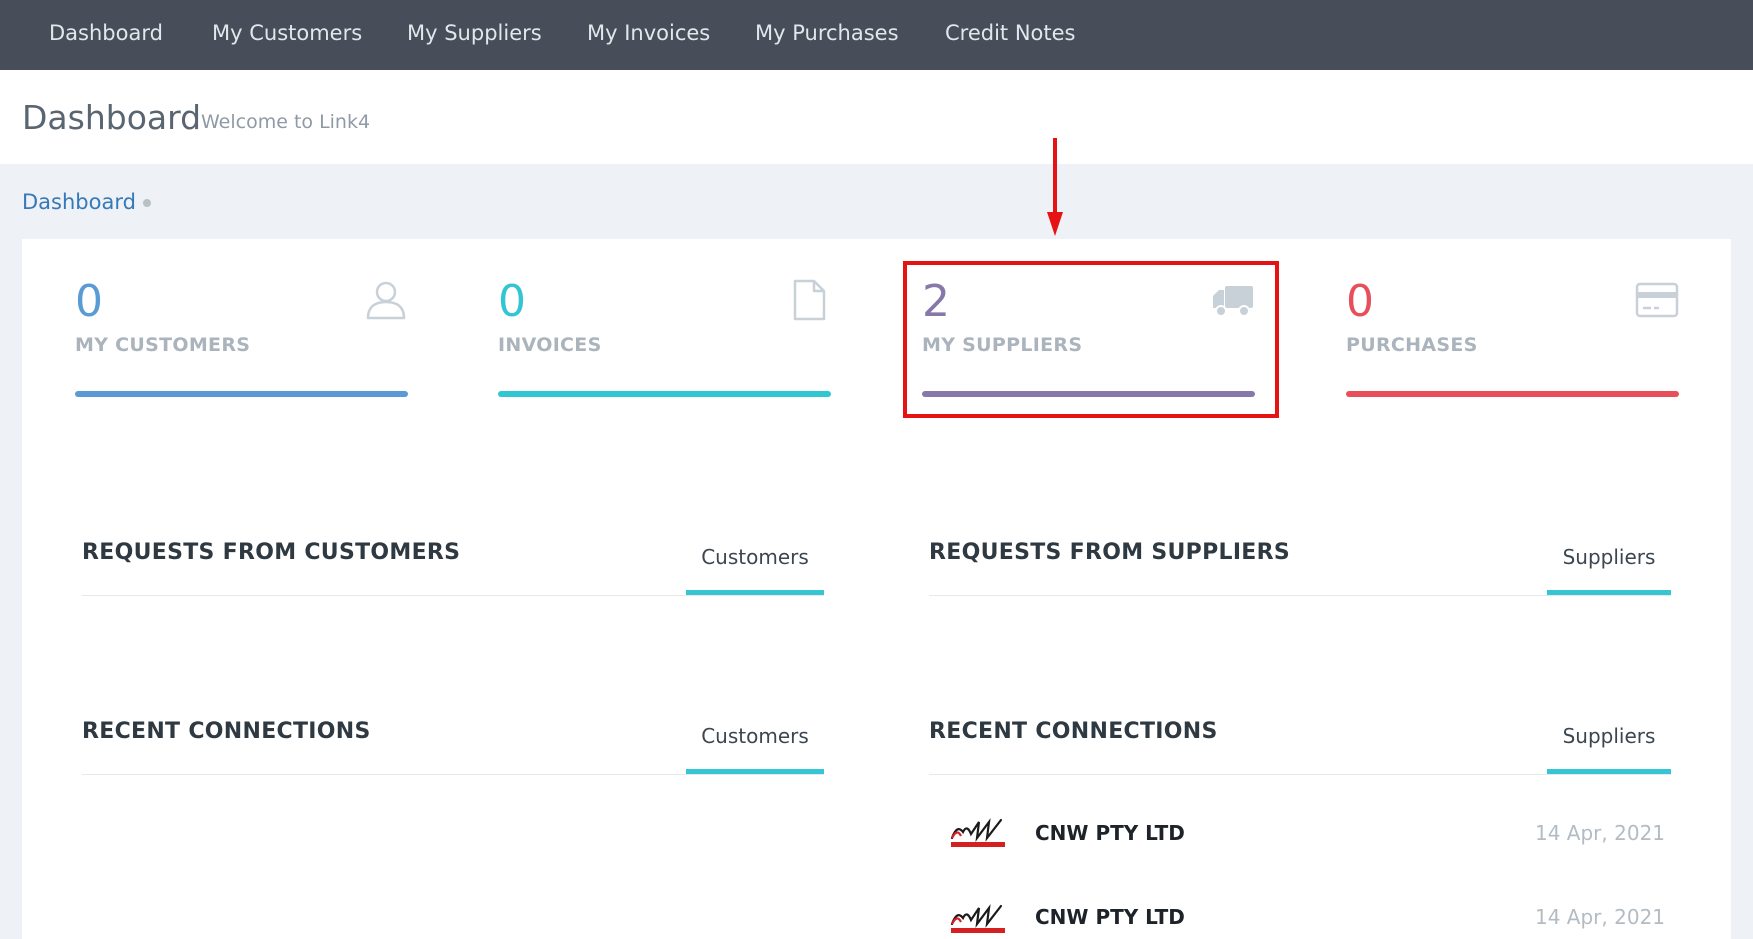 This screenshot has width=1753, height=939. Describe the element at coordinates (1609, 557) in the screenshot. I see `tab-suppliers-requests: Suppliers` at that location.